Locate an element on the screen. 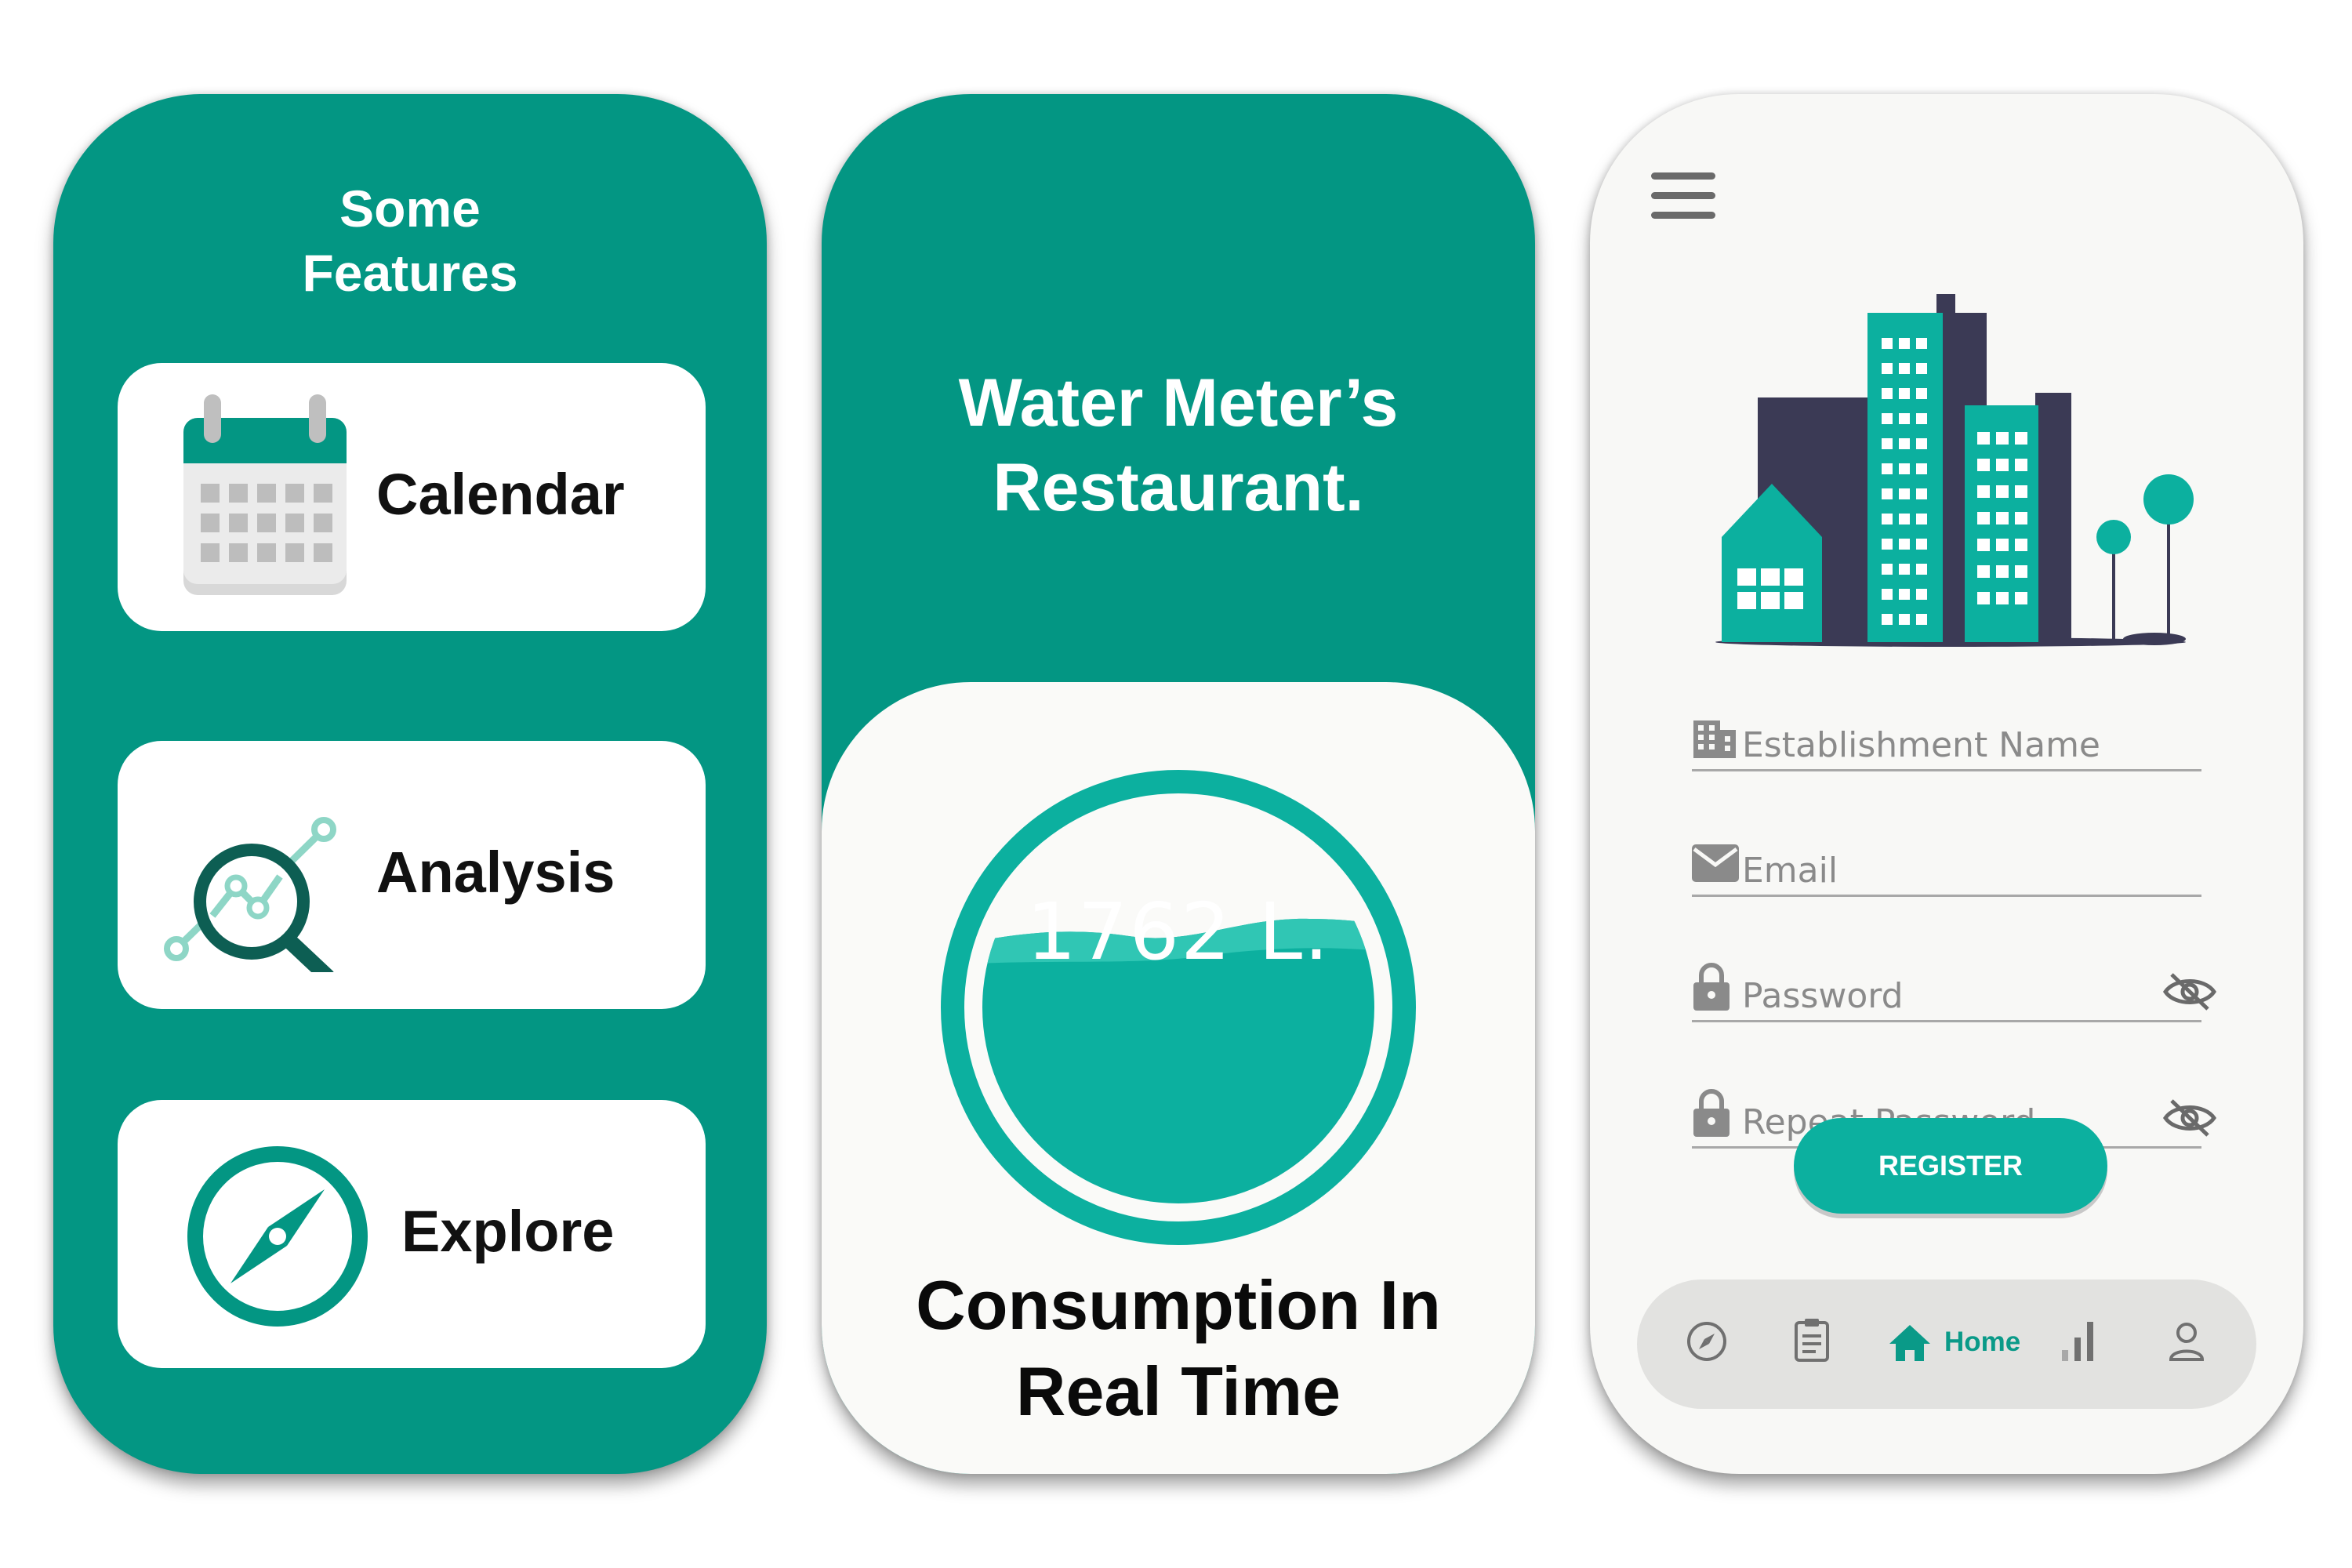 The image size is (2352, 1568). email-field: Email is located at coordinates (1946, 858).